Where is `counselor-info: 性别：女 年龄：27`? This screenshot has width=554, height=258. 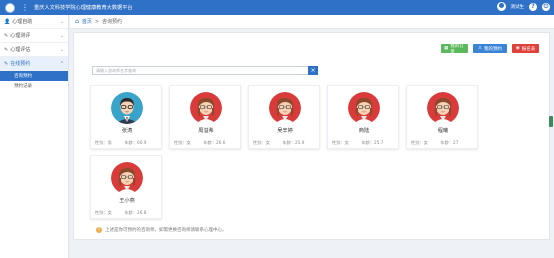 counselor-info: 性别：女 年龄：27 is located at coordinates (444, 143).